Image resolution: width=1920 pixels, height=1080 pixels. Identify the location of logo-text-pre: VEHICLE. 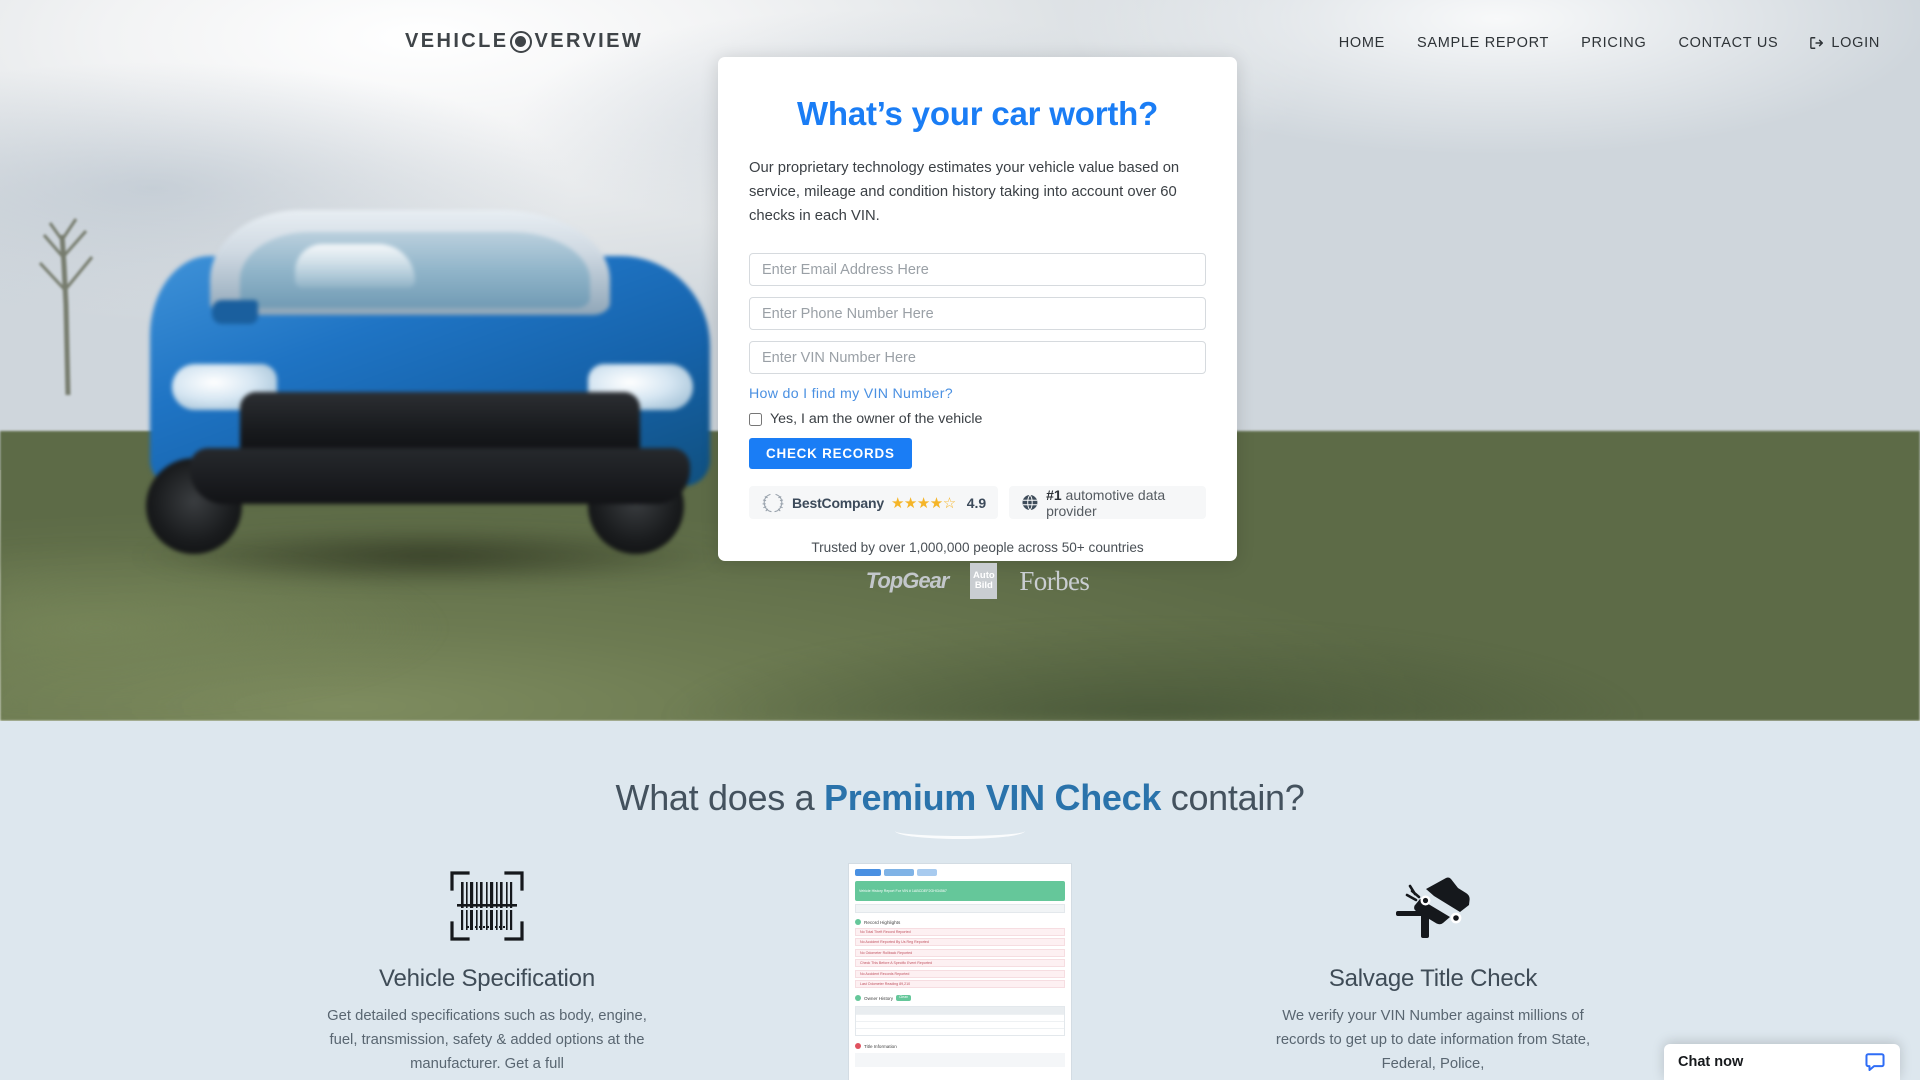
(457, 41).